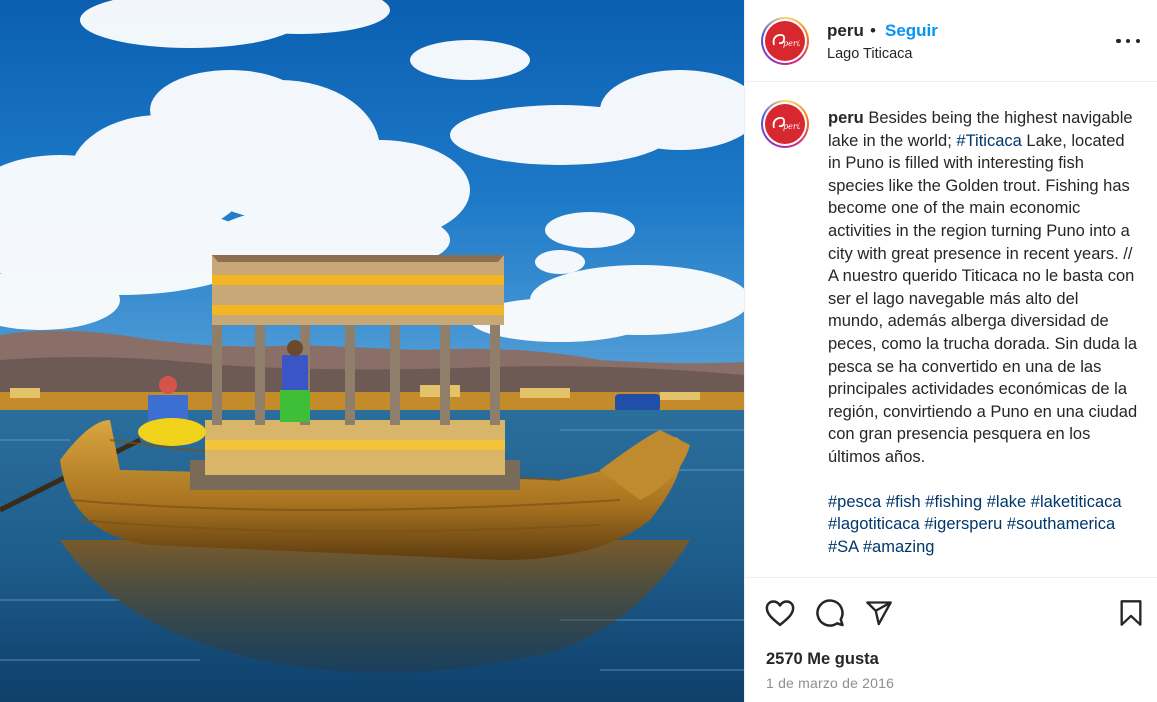 This screenshot has height=702, width=1157. Describe the element at coordinates (1128, 41) in the screenshot. I see `more-options-icon` at that location.